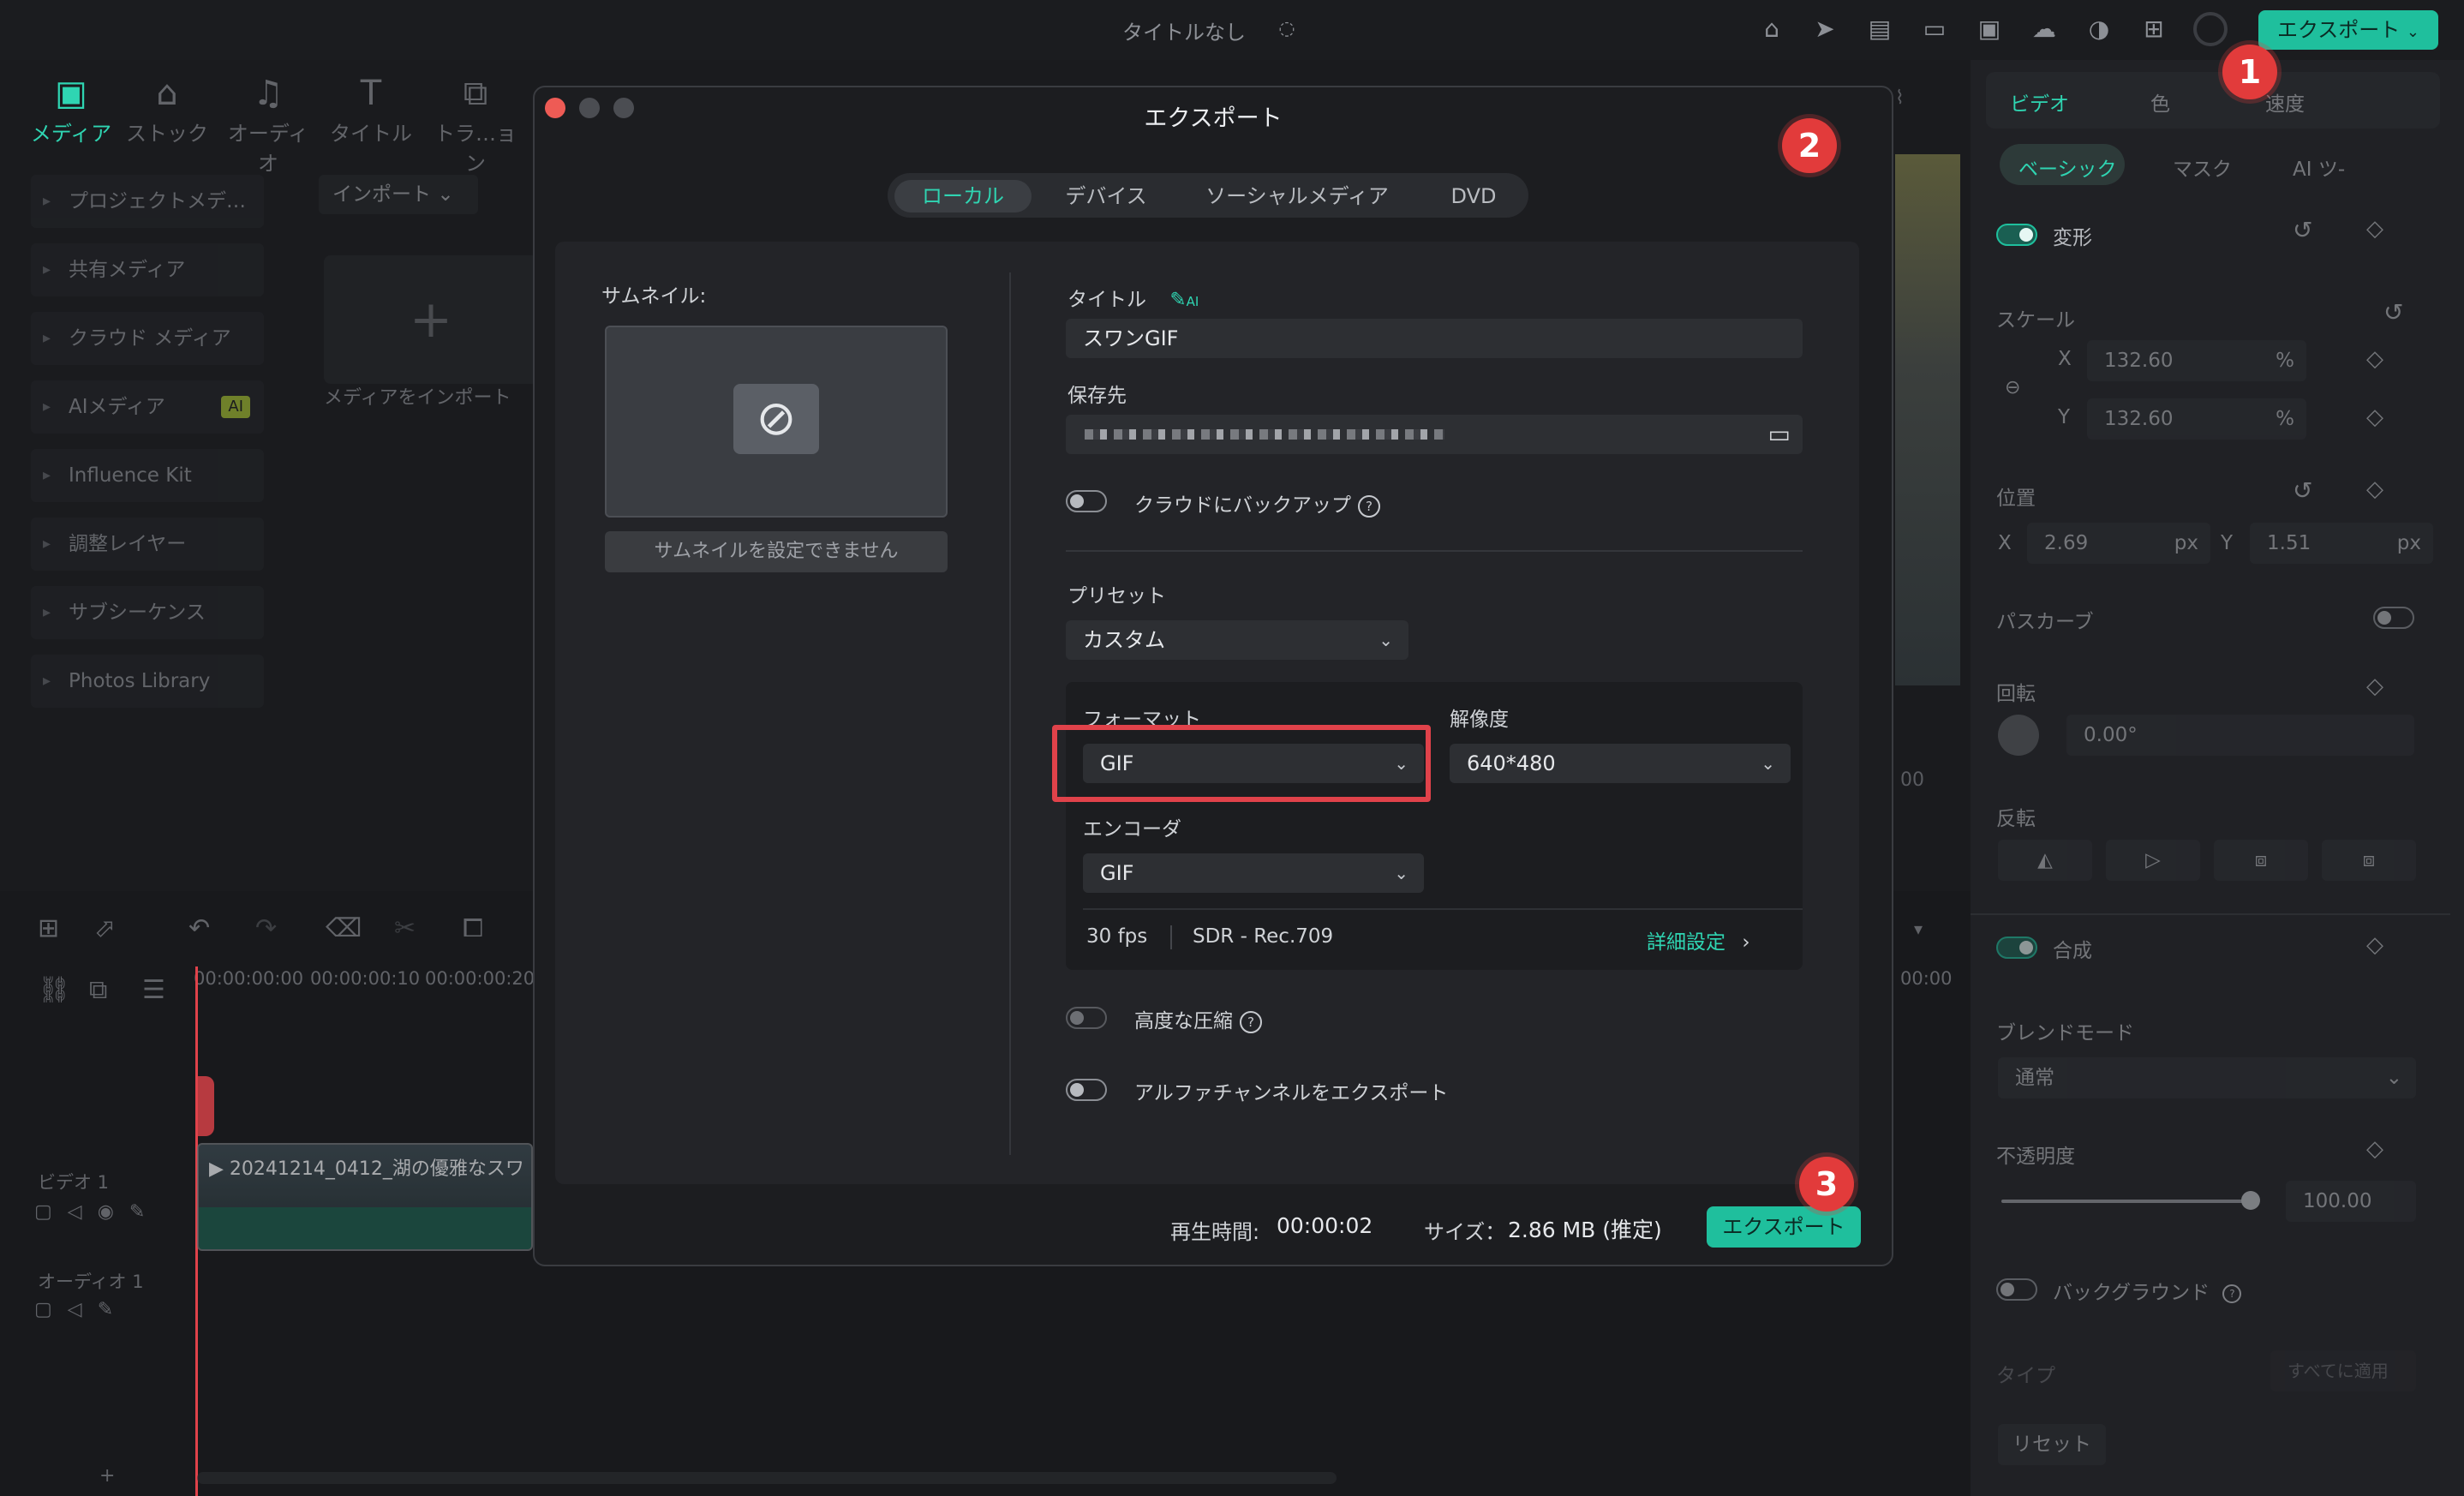  What do you see at coordinates (105, 928) in the screenshot?
I see `select-tool-icon: ⬀` at bounding box center [105, 928].